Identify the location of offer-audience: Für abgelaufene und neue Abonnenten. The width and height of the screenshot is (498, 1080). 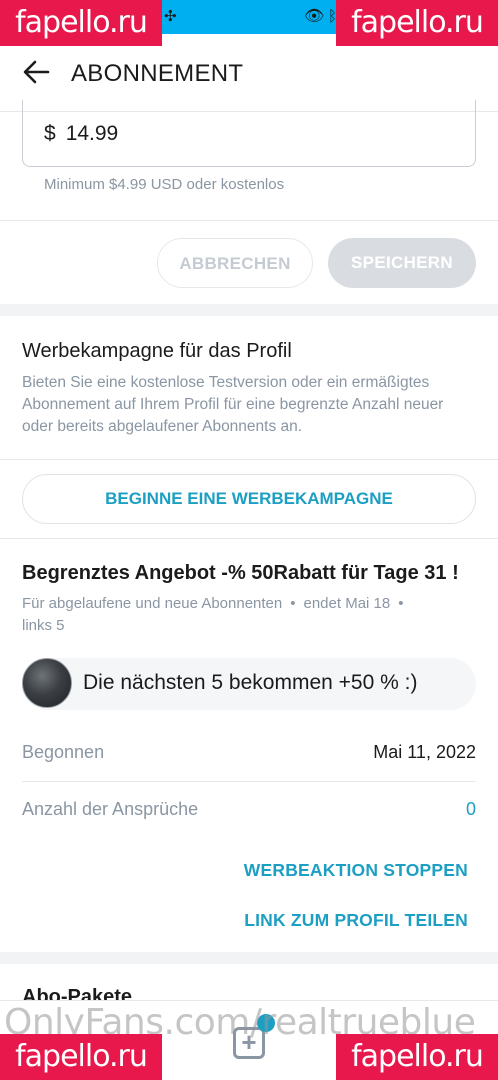
(152, 603).